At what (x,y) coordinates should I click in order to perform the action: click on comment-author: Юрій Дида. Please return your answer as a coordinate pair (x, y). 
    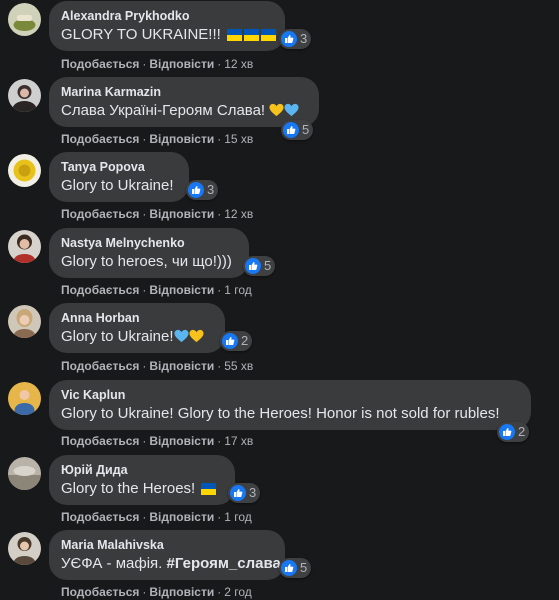
    Looking at the image, I should click on (142, 470).